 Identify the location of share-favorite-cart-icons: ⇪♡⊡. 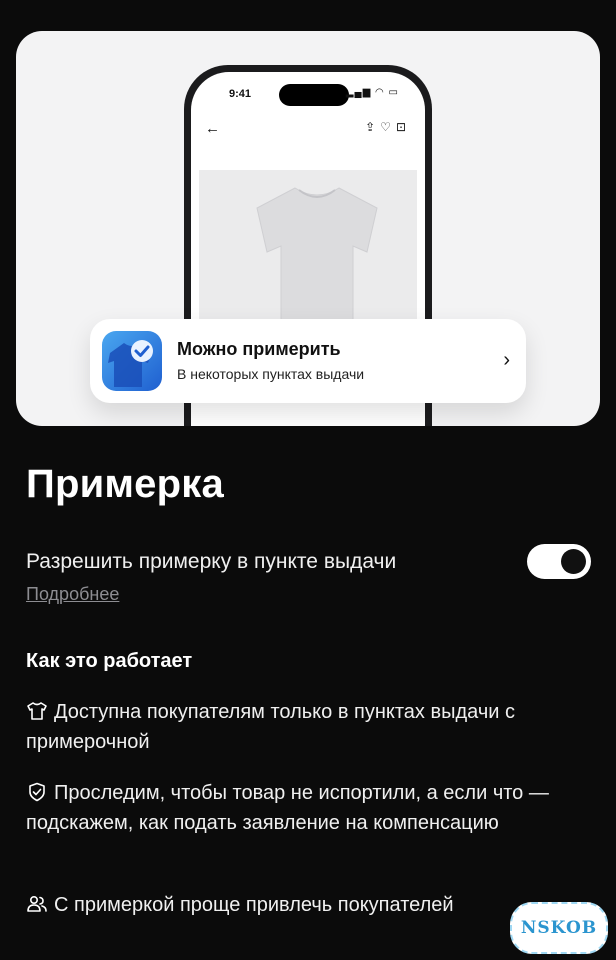
(388, 127).